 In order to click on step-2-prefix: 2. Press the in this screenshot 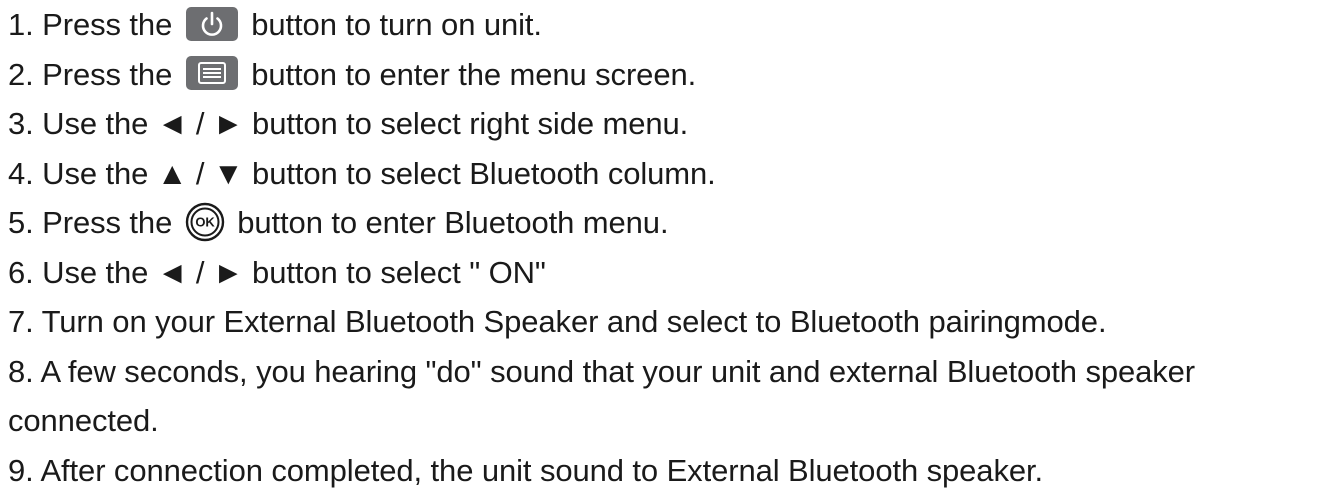, I will do `click(90, 74)`.